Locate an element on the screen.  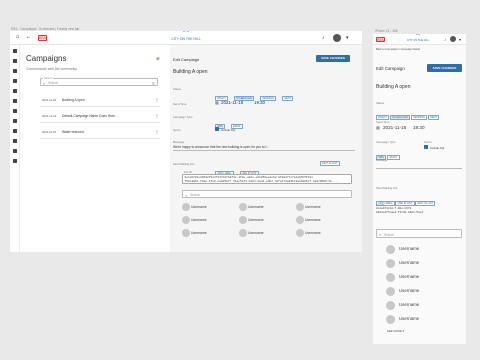
opt-in-label: Opt-In is located at coordinates (428, 142).